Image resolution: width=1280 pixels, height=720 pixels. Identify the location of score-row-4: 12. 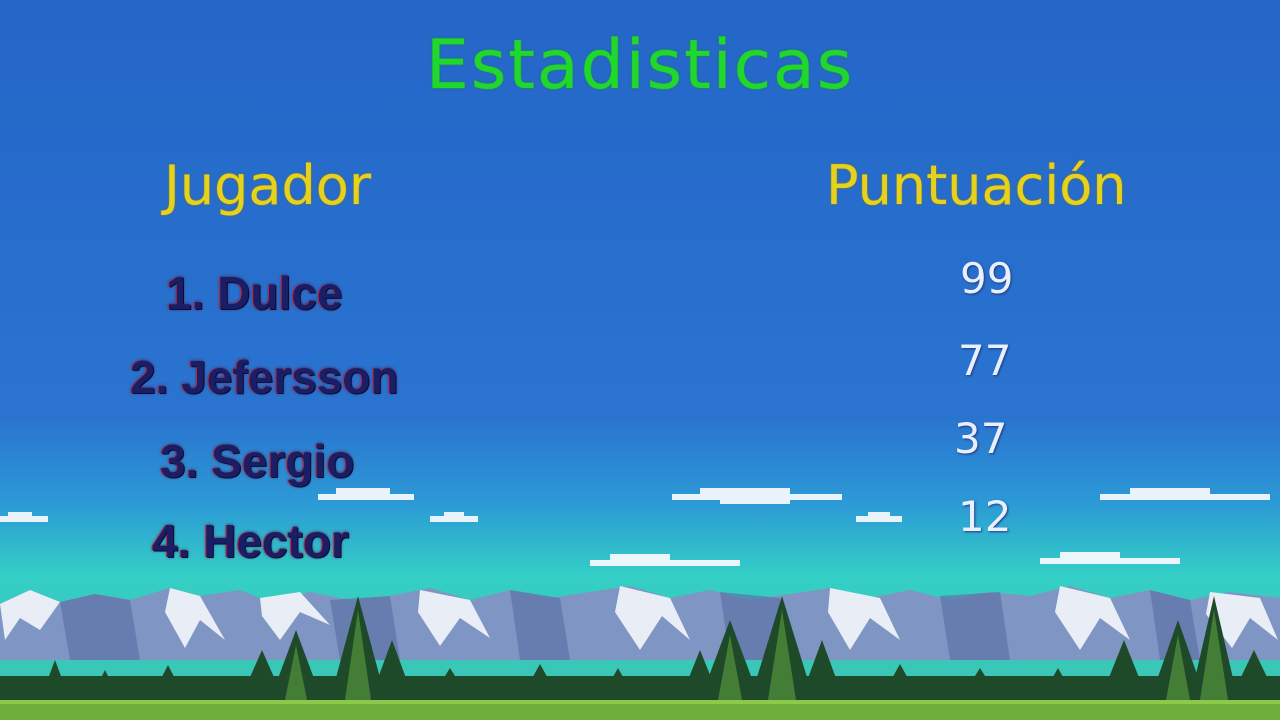
(985, 516).